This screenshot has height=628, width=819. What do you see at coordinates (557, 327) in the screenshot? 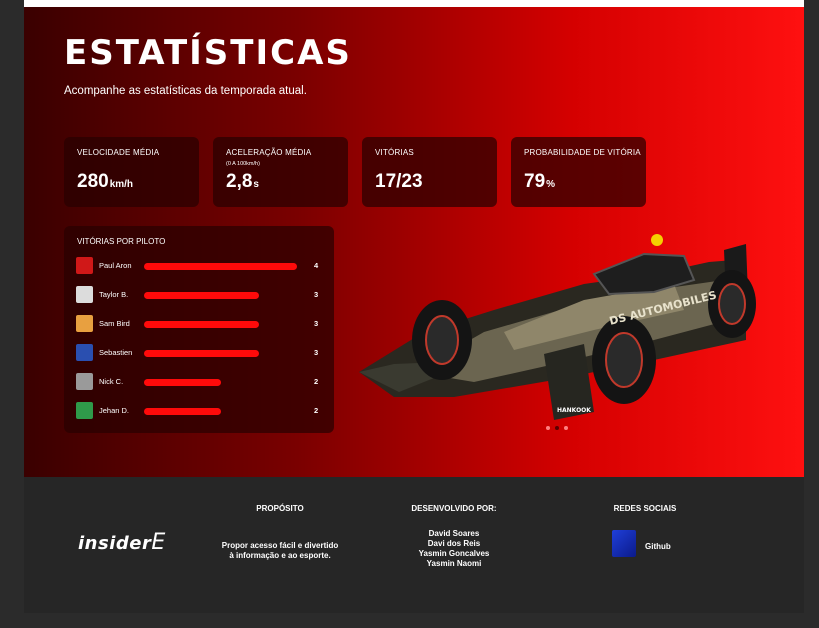
I see `race-car-image: DS AUTOMOBILES HANKOOK` at bounding box center [557, 327].